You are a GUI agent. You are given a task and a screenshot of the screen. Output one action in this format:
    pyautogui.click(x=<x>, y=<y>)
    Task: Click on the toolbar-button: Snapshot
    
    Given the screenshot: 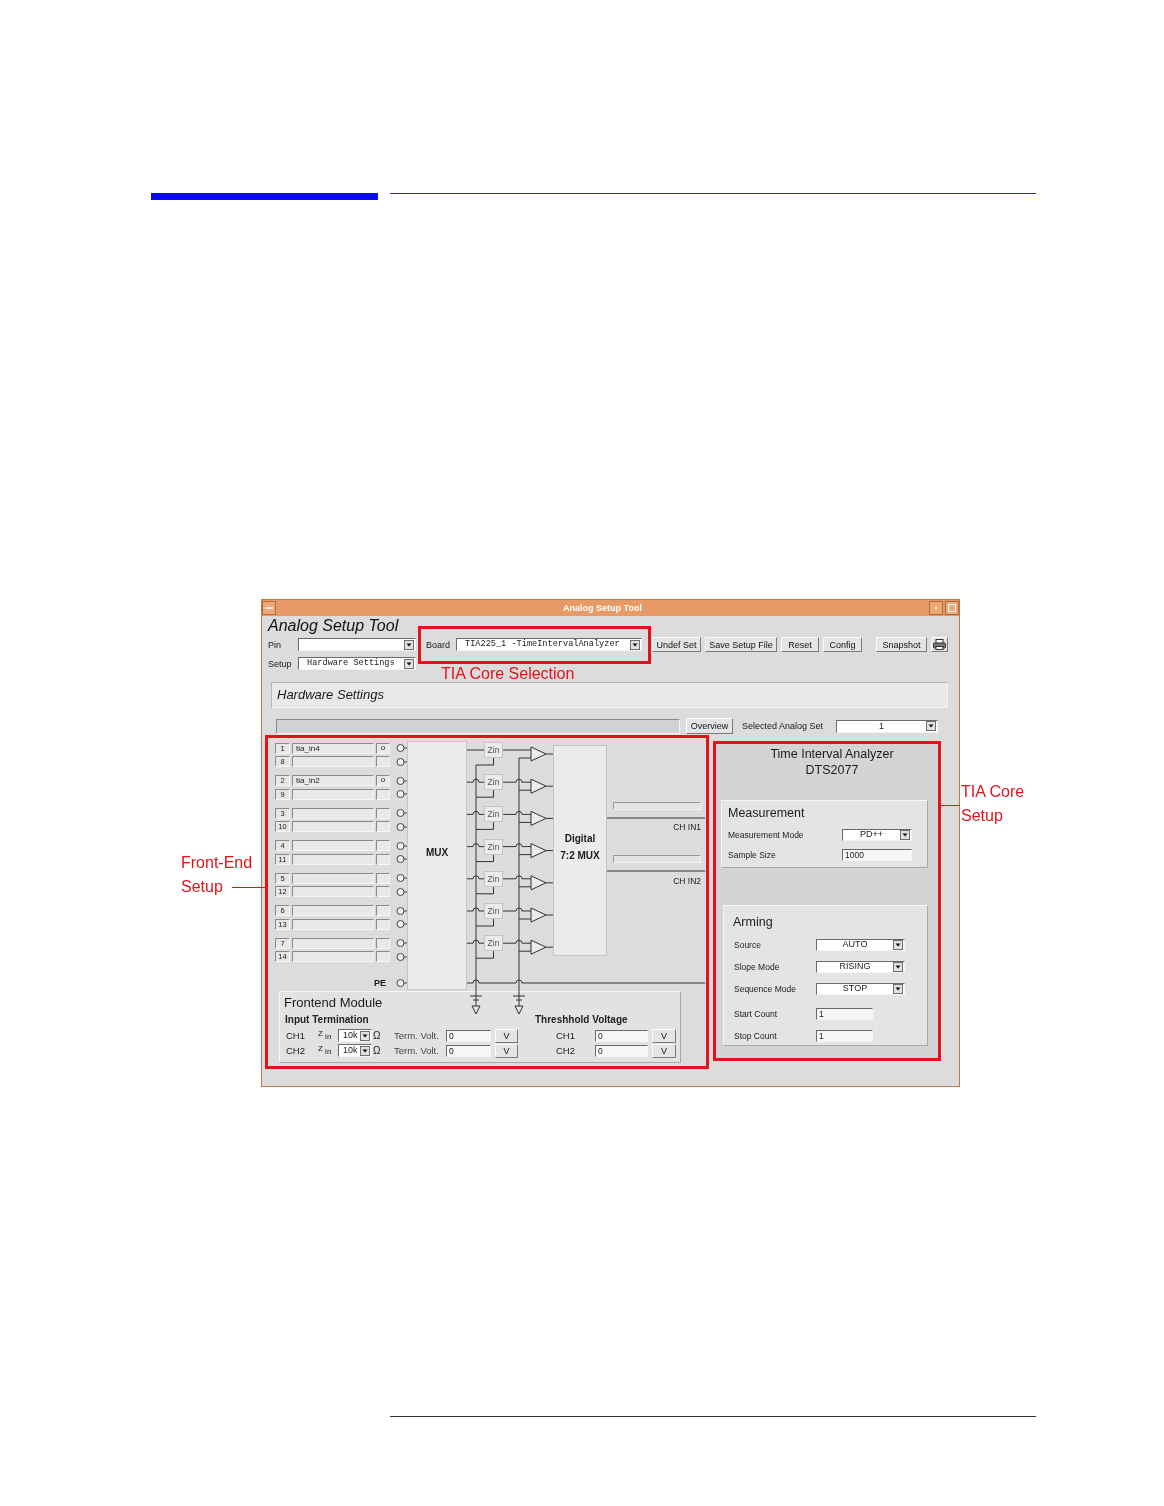 What is the action you would take?
    pyautogui.click(x=901, y=644)
    